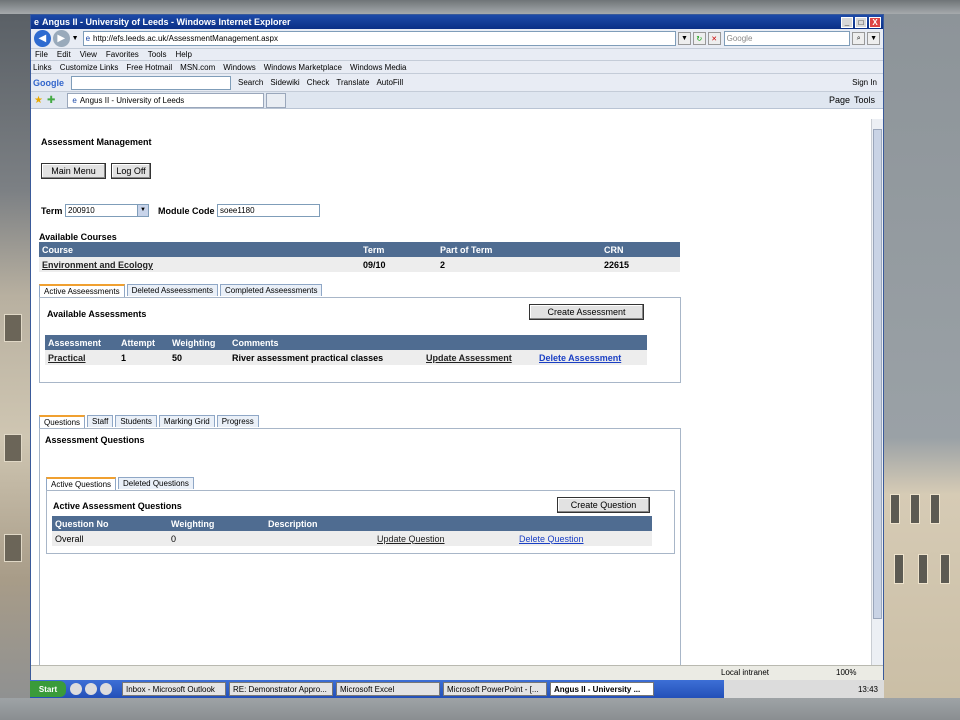  Describe the element at coordinates (41, 54) in the screenshot. I see `menu-file: File` at that location.